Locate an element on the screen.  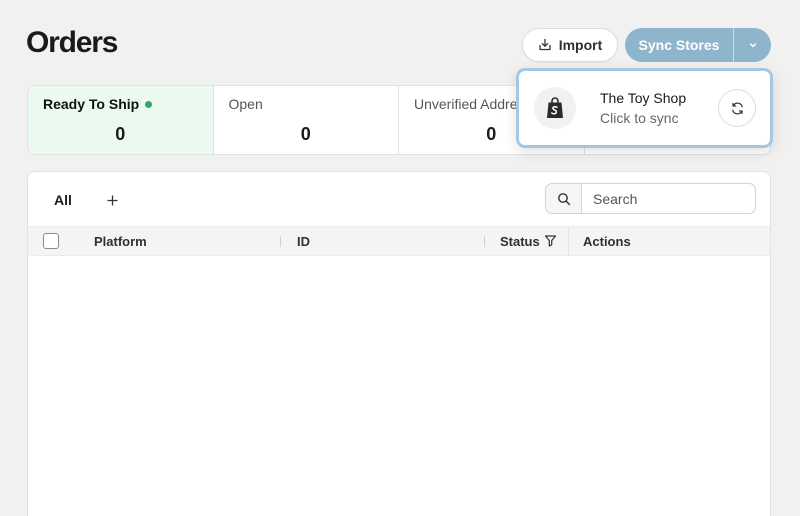
sync-stores-dropdown-toggle is located at coordinates (752, 45).